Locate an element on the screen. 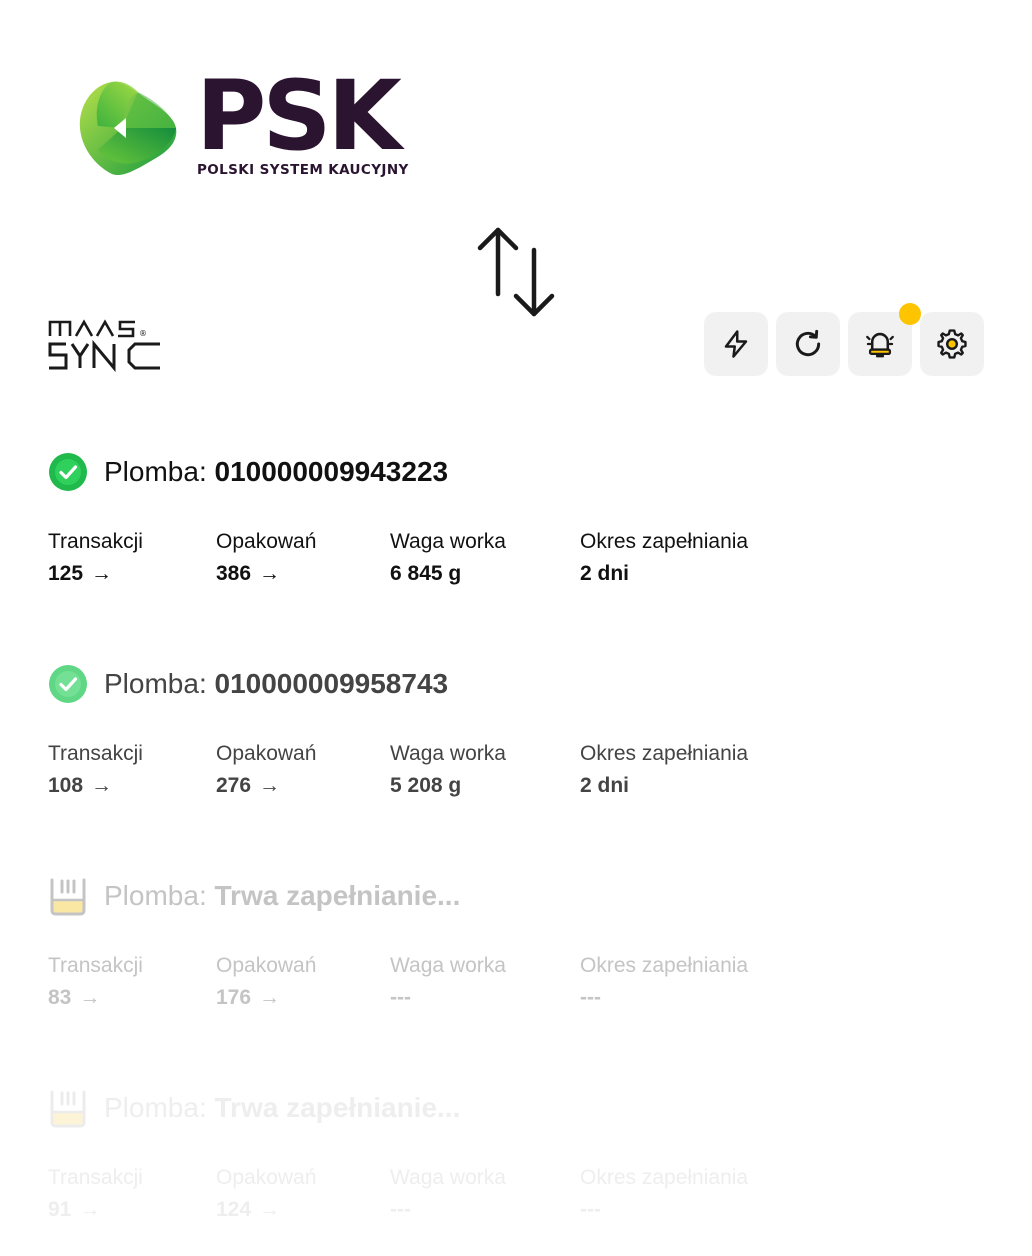 This screenshot has height=1256, width=1032. refresh-icon is located at coordinates (808, 343).